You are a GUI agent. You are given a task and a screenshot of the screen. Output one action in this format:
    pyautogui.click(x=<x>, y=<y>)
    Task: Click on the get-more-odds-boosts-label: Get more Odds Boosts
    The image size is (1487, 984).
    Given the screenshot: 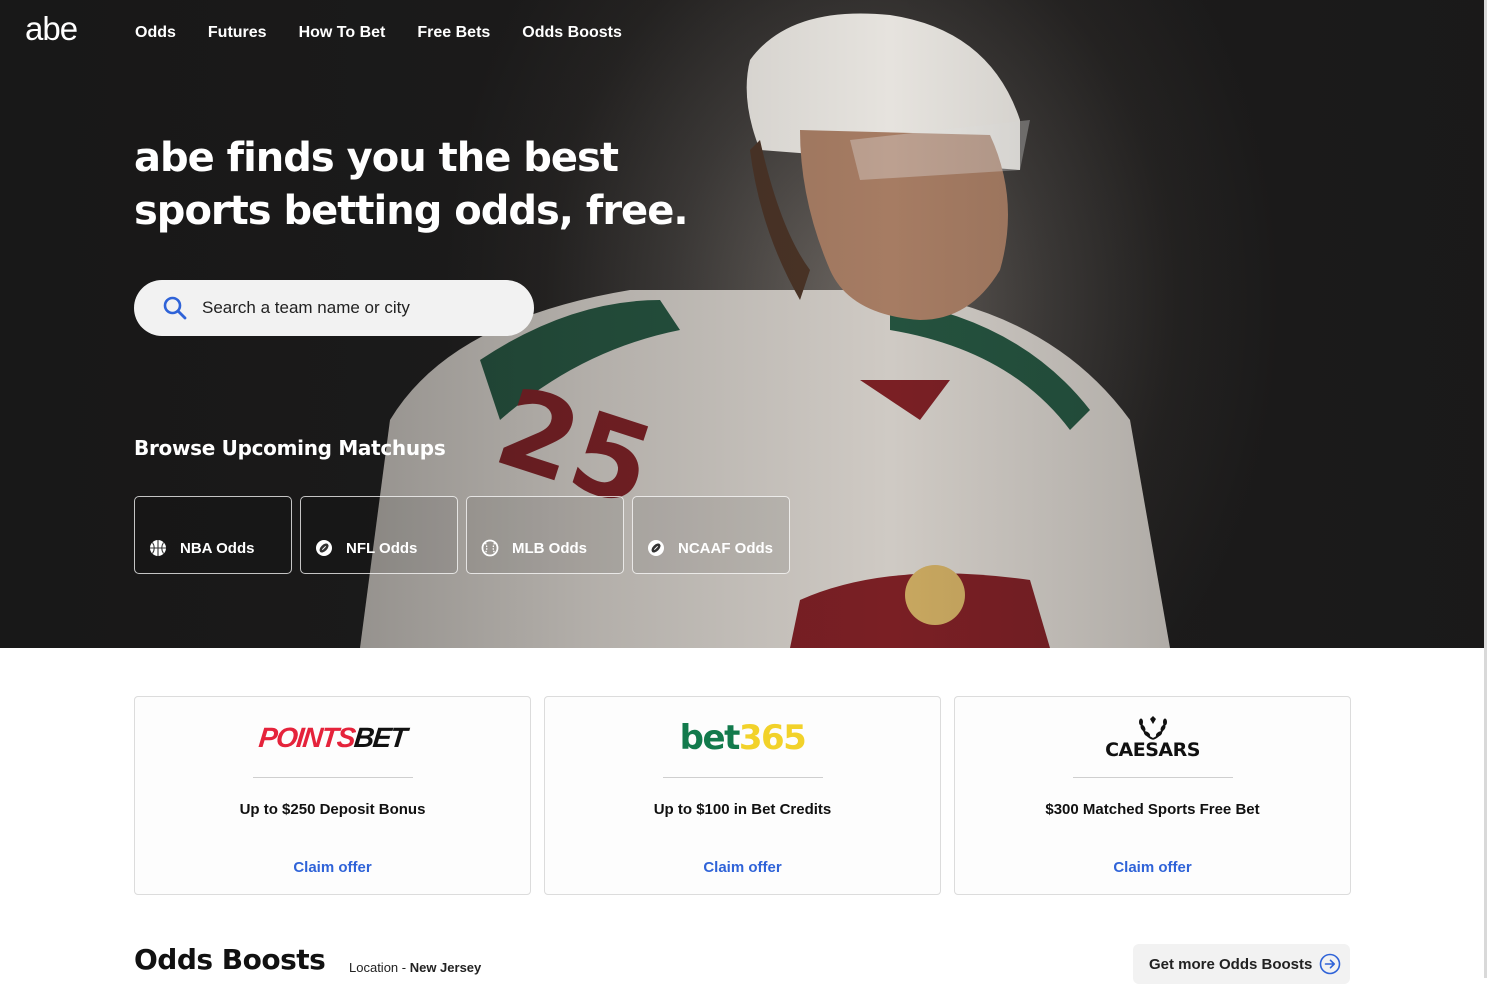 What is the action you would take?
    pyautogui.click(x=1231, y=964)
    